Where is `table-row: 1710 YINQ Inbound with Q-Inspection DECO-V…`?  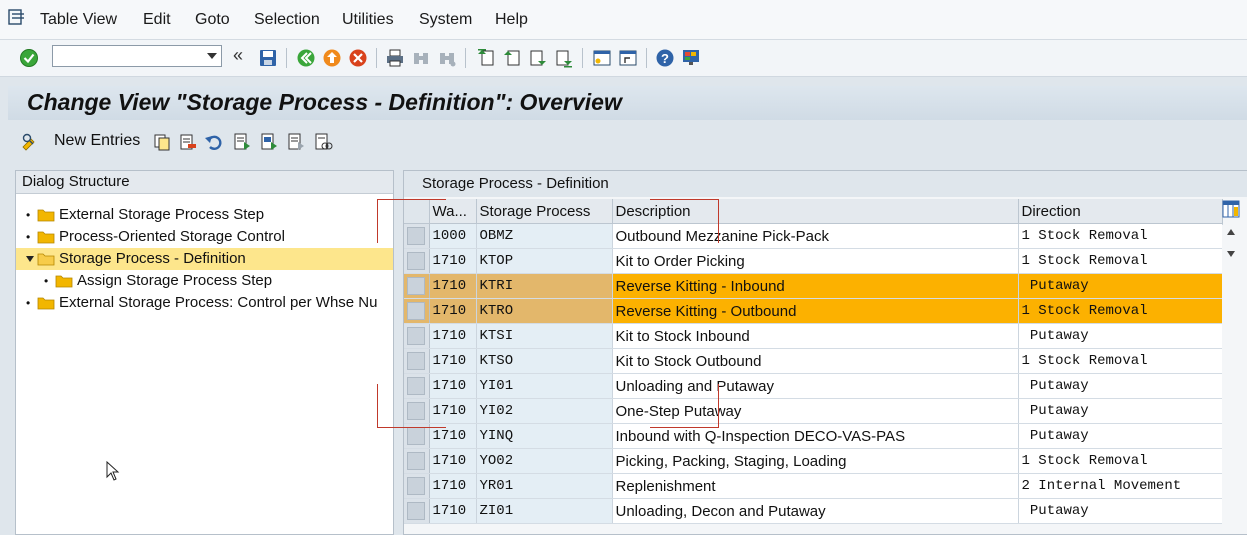
table-row: 1710 YINQ Inbound with Q-Inspection DECO-V… is located at coordinates (813, 436).